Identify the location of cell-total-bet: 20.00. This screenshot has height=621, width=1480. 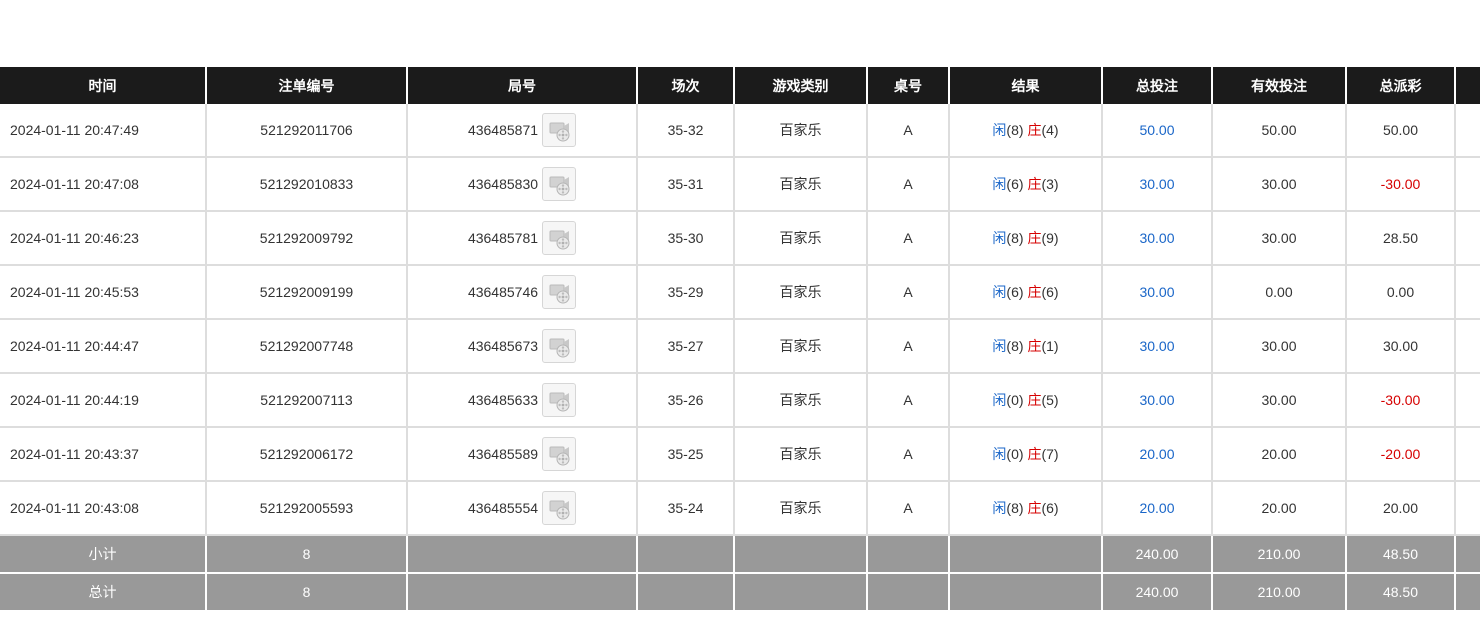
(1157, 508).